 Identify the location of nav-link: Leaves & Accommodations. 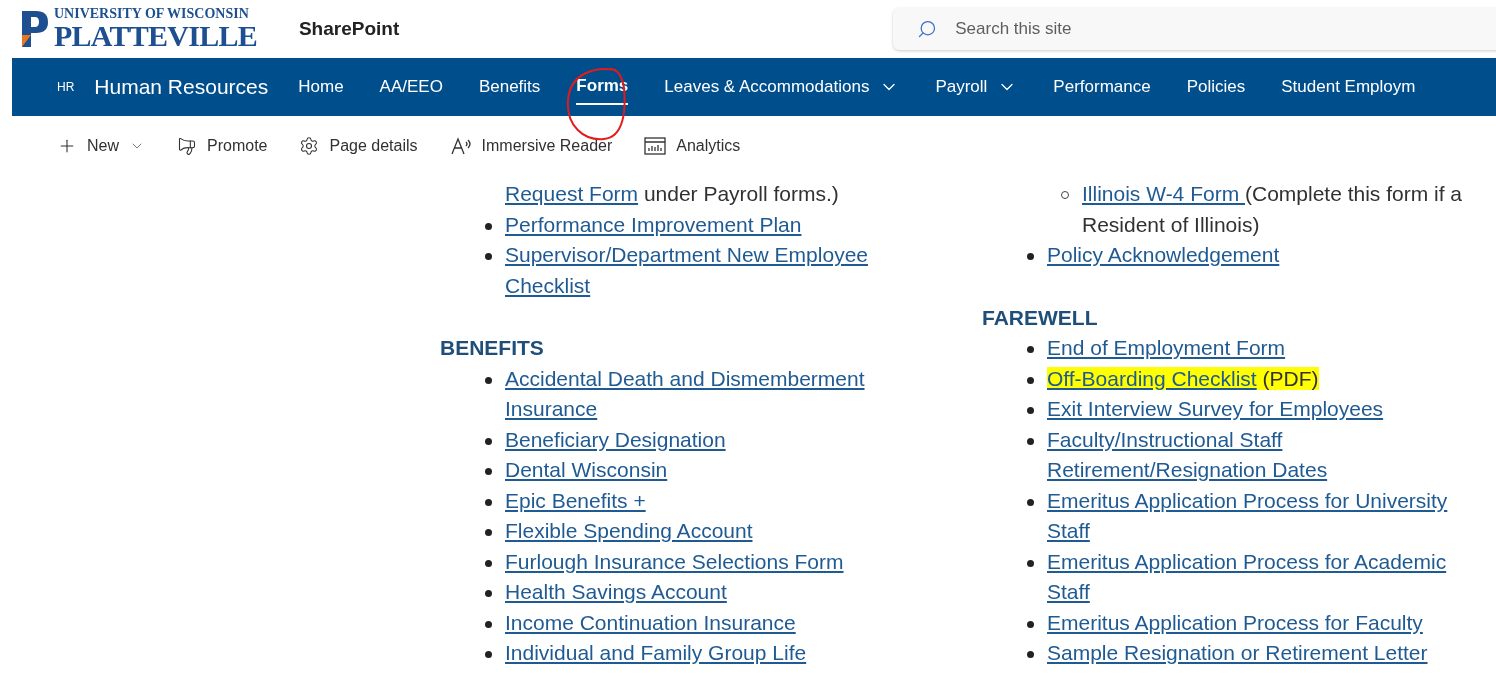
(782, 87).